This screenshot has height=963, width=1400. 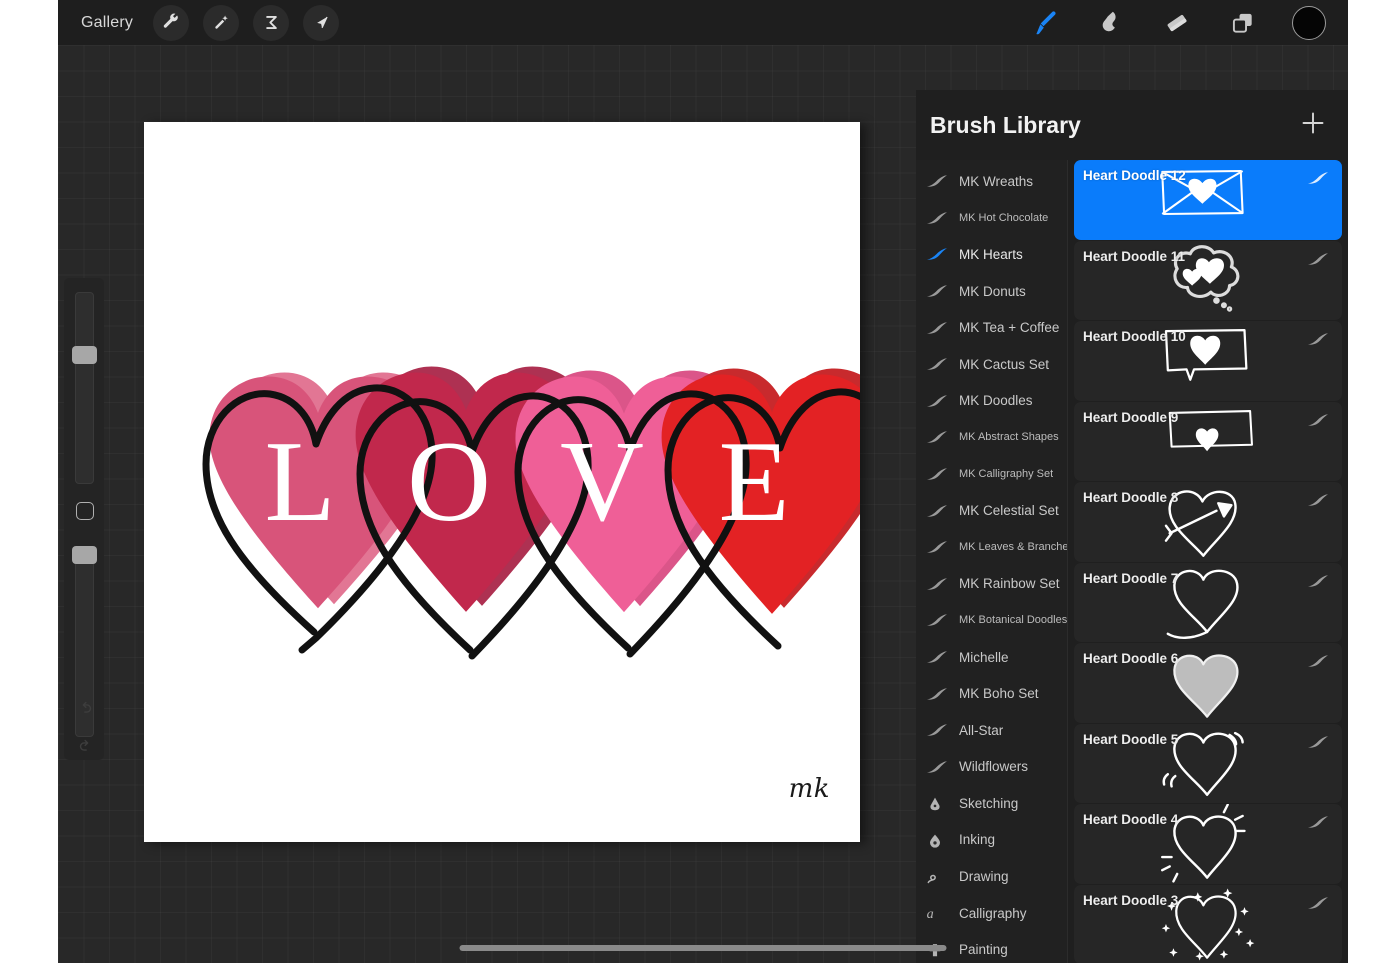 I want to click on brush-set-row: MK Tea + Coffee, so click(x=991, y=327).